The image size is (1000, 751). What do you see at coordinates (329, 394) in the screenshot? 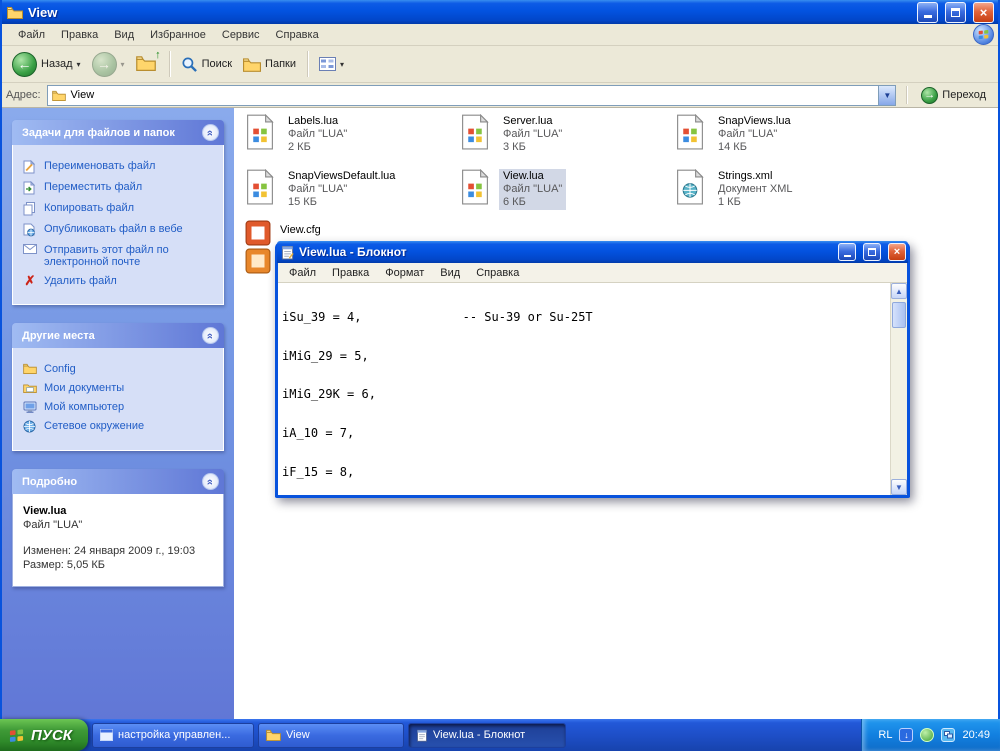
I see `code-line: iMiG_29K = 6,` at bounding box center [329, 394].